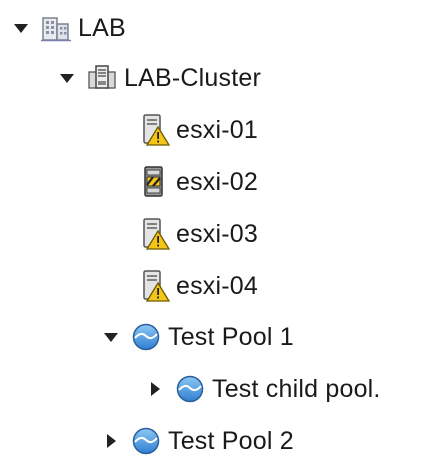 The image size is (442, 463). I want to click on tree-node-label: esxi-02, so click(217, 182).